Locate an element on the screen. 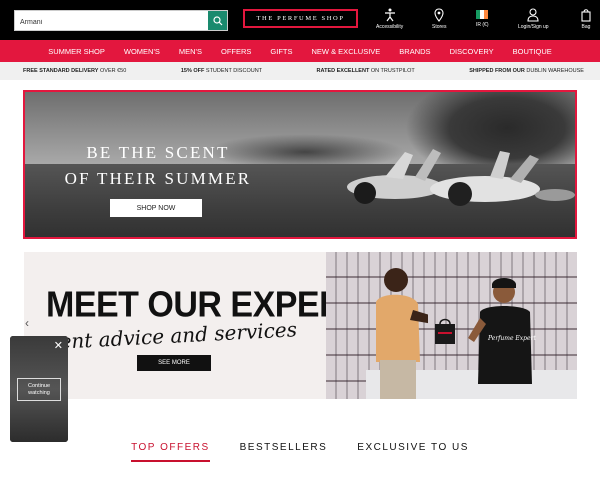  tab-top-offers: TOP OFFERS is located at coordinates (170, 452).